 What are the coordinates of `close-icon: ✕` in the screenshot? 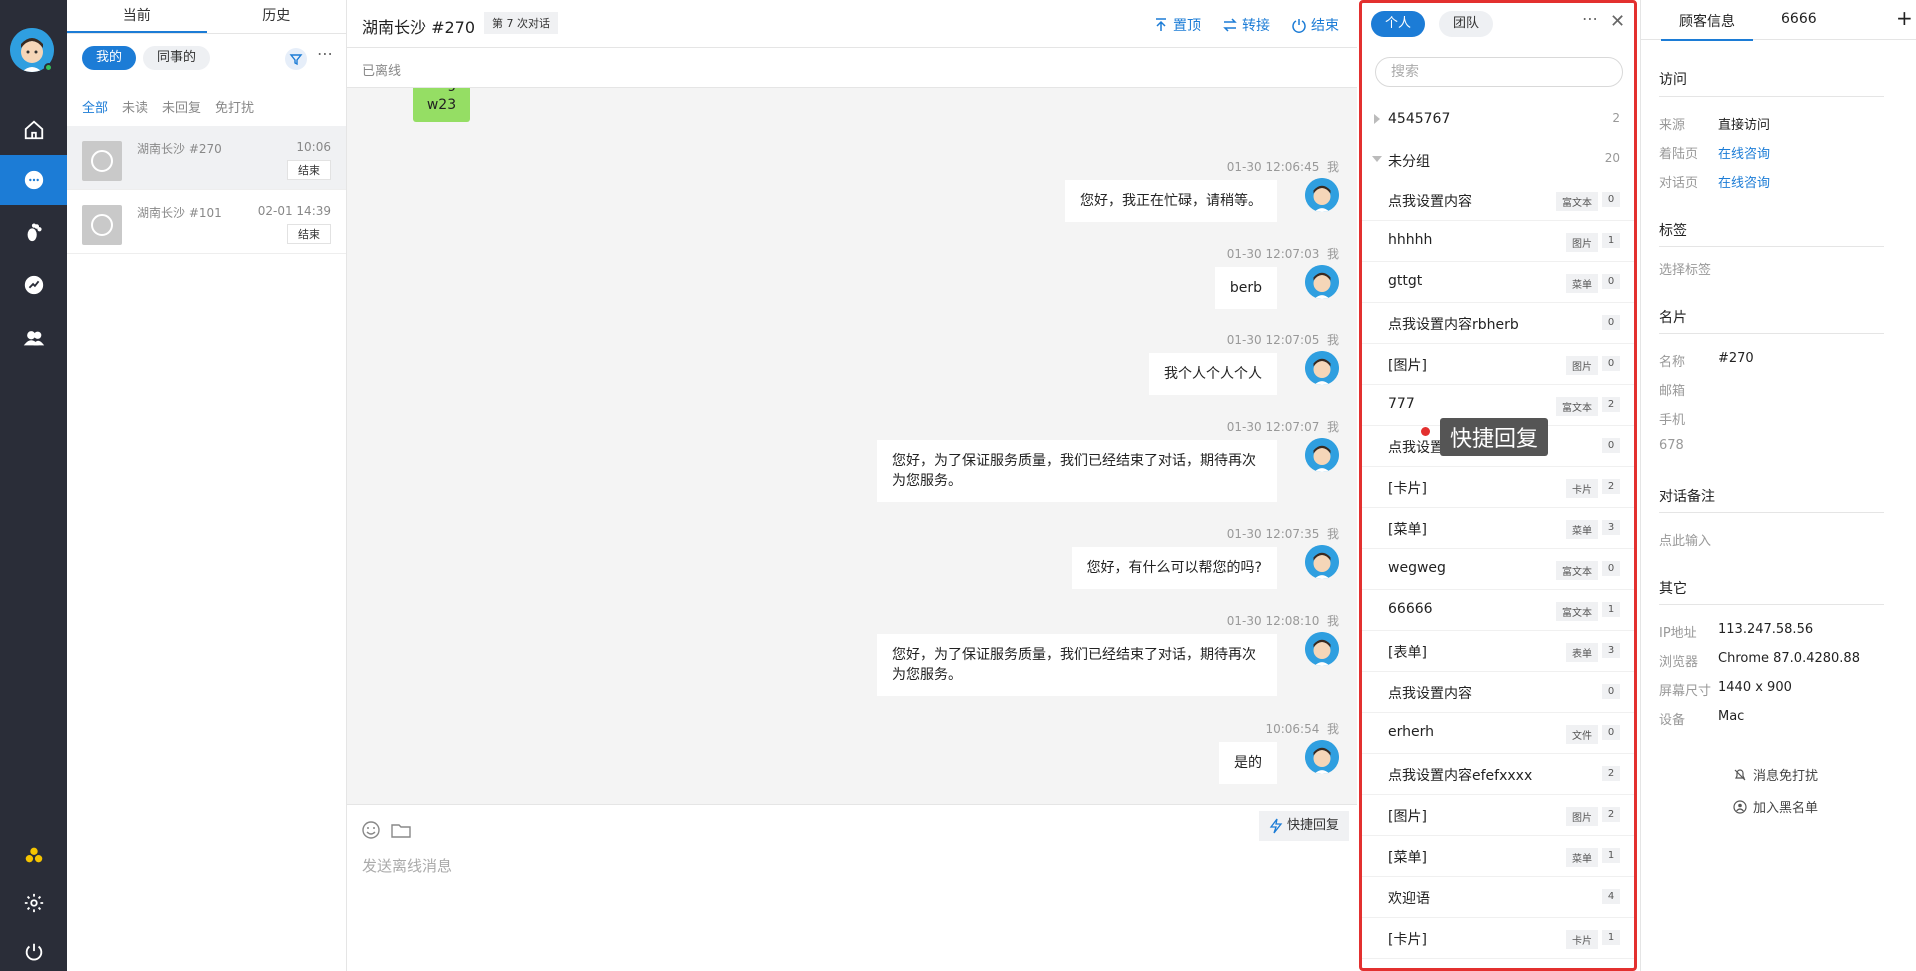 It's located at (1617, 21).